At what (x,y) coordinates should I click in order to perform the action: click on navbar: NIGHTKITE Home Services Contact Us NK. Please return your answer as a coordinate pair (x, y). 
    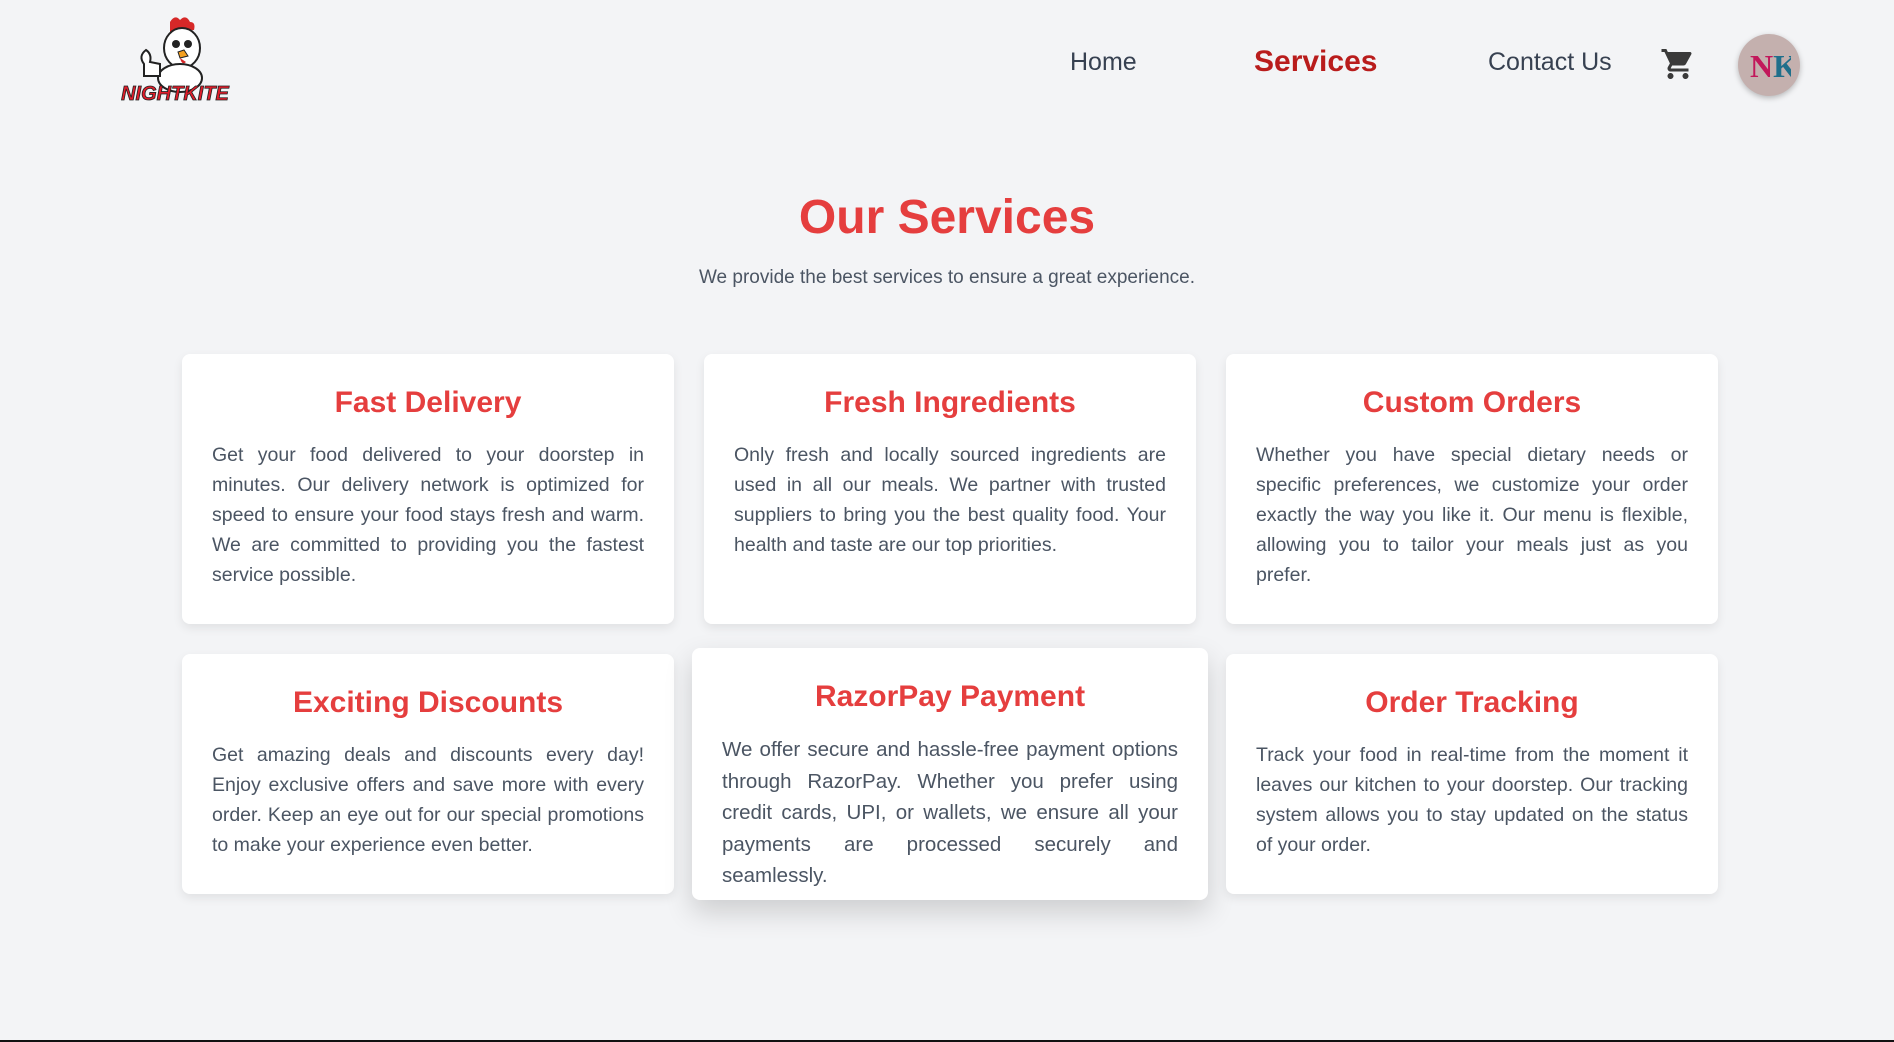
    Looking at the image, I should click on (947, 65).